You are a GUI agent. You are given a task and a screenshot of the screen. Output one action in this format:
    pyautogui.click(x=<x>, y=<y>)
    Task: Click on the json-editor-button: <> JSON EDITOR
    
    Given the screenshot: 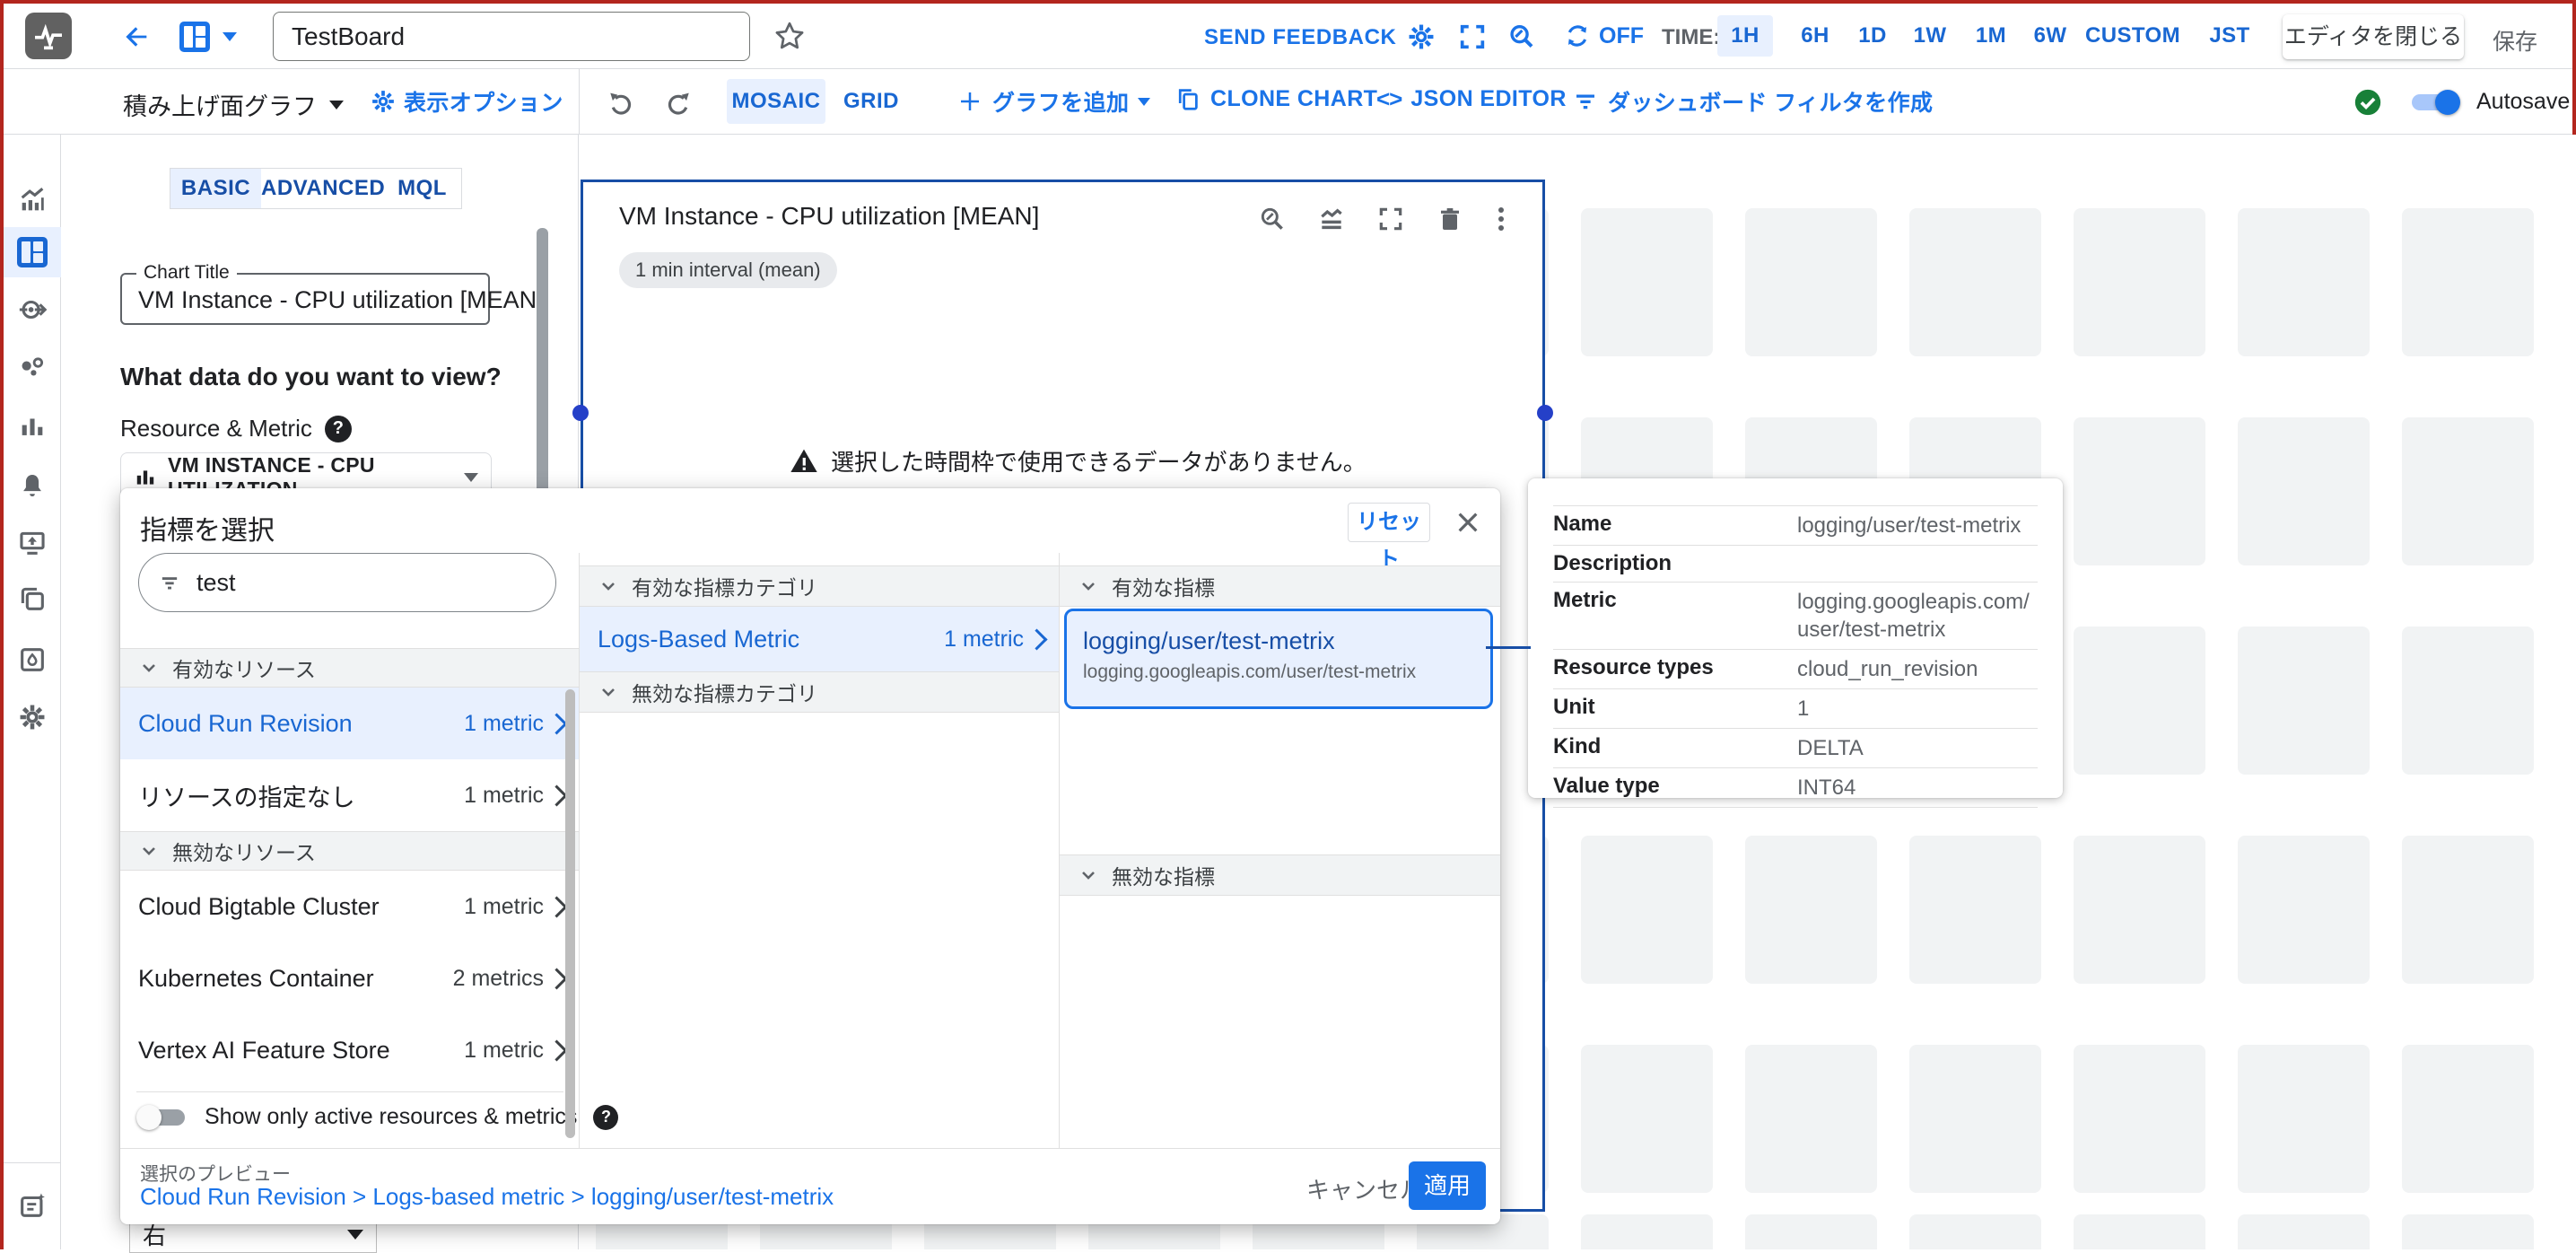 What is the action you would take?
    pyautogui.click(x=1472, y=99)
    